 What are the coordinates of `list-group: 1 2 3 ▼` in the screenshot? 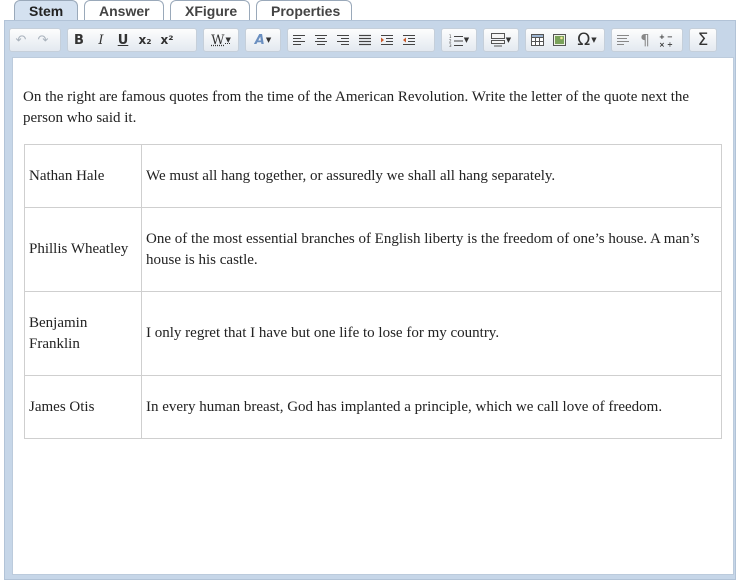 It's located at (459, 40).